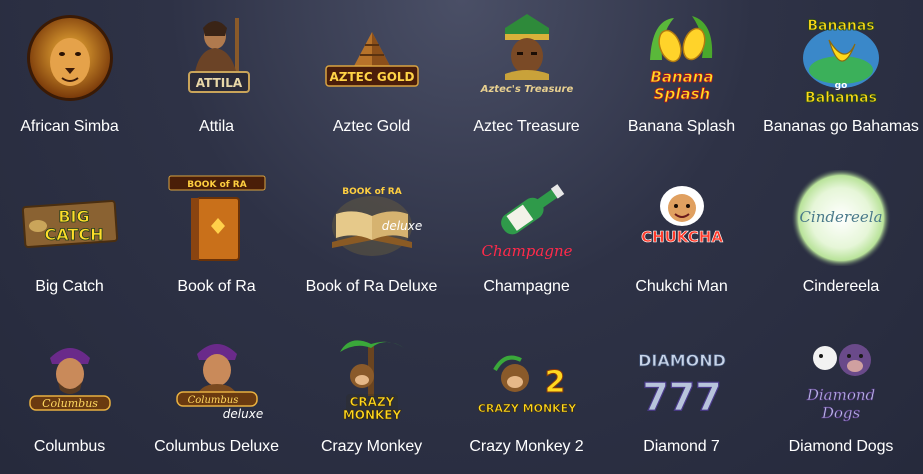  Describe the element at coordinates (217, 58) in the screenshot. I see `warrior-icon: ATTILA` at that location.